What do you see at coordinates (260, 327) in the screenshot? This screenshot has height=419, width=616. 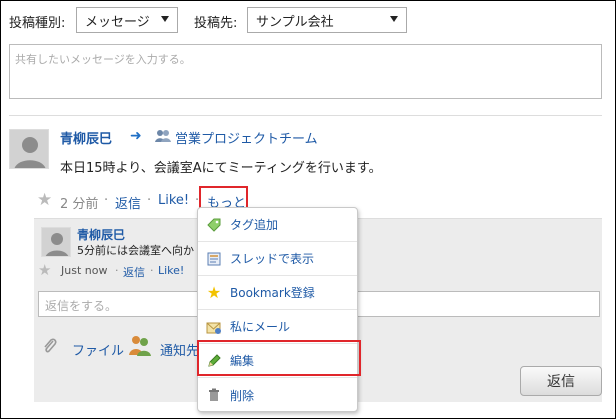 I see `menu-item-label: 私にメール` at bounding box center [260, 327].